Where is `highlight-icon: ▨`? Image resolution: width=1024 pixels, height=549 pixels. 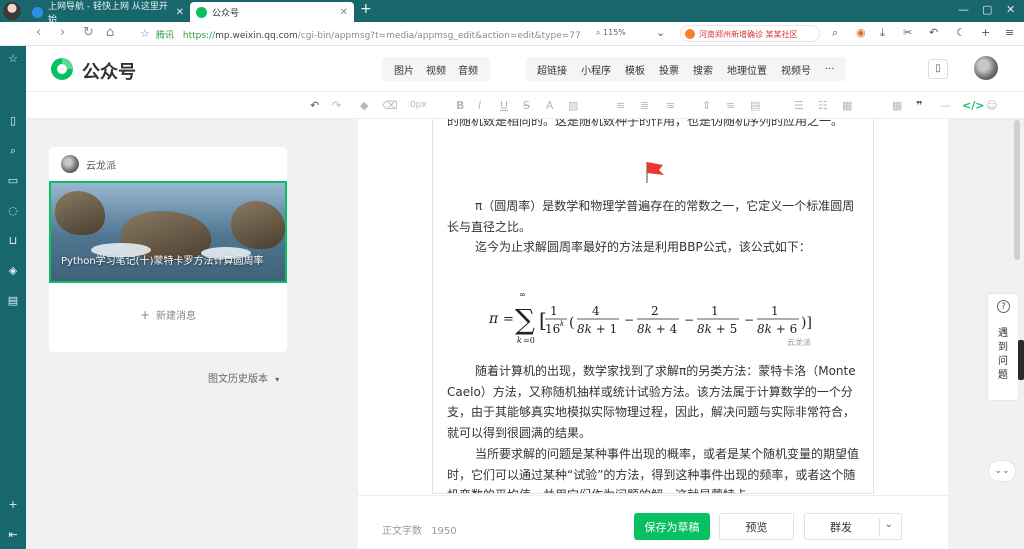
highlight-icon: ▨ is located at coordinates (573, 105).